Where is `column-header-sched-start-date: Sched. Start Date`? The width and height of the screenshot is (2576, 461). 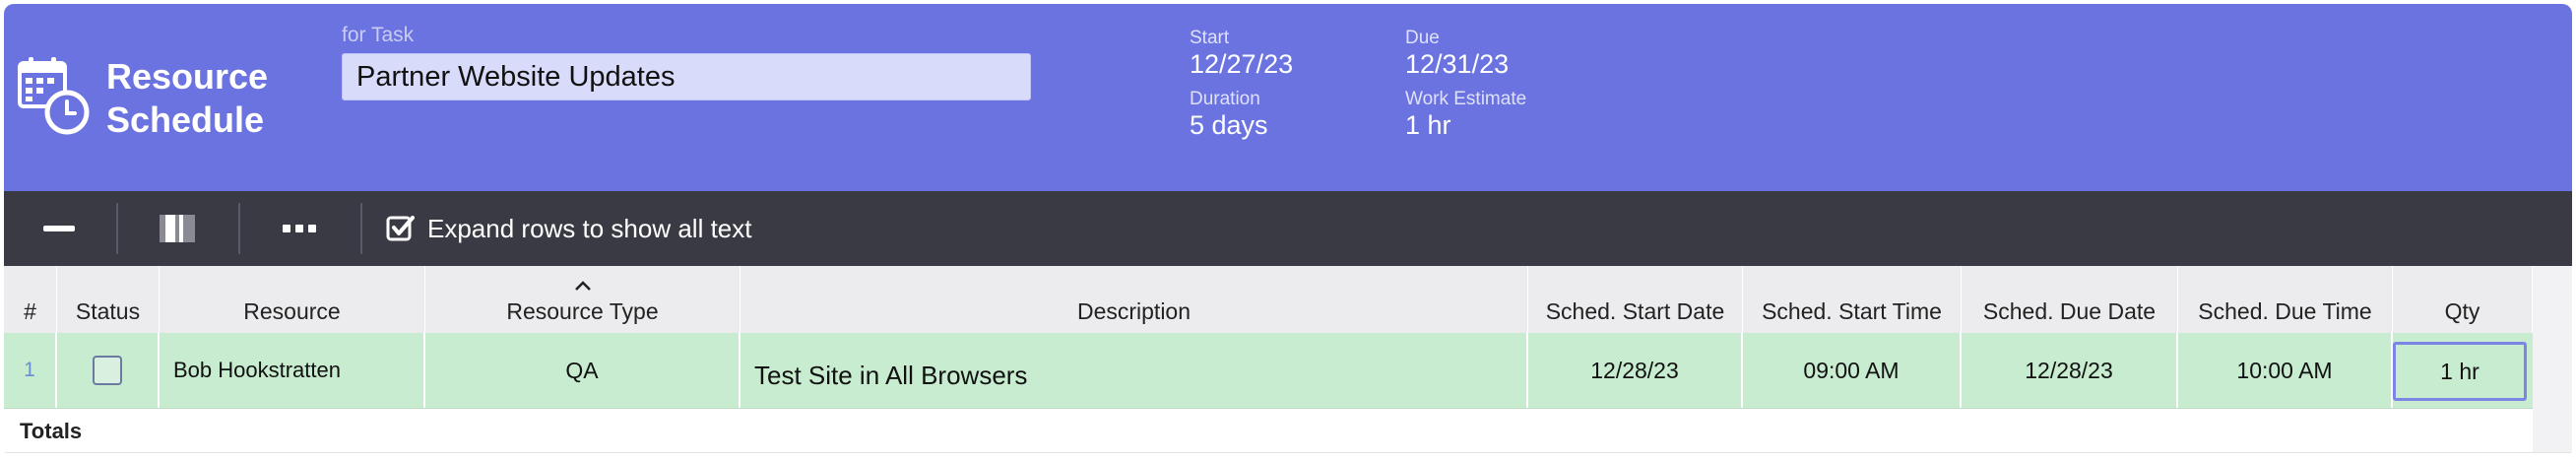 column-header-sched-start-date: Sched. Start Date is located at coordinates (1635, 299).